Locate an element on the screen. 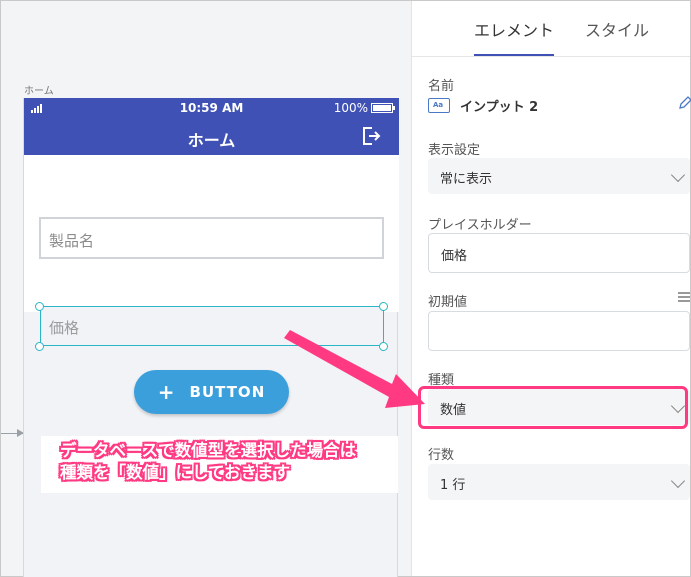 The width and height of the screenshot is (691, 577). status-battery: 100% is located at coordinates (364, 108).